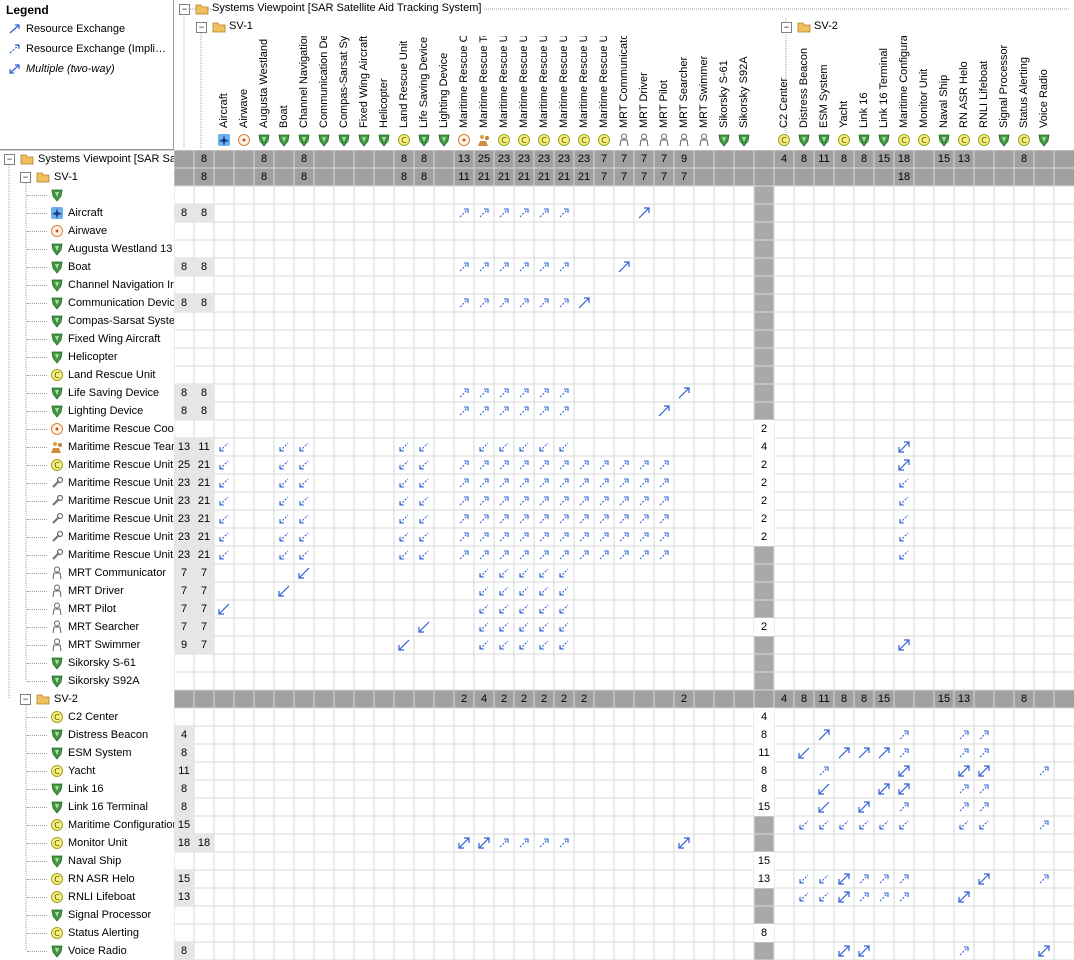  What do you see at coordinates (121, 573) in the screenshot?
I see `row-label: MRT Communicator` at bounding box center [121, 573].